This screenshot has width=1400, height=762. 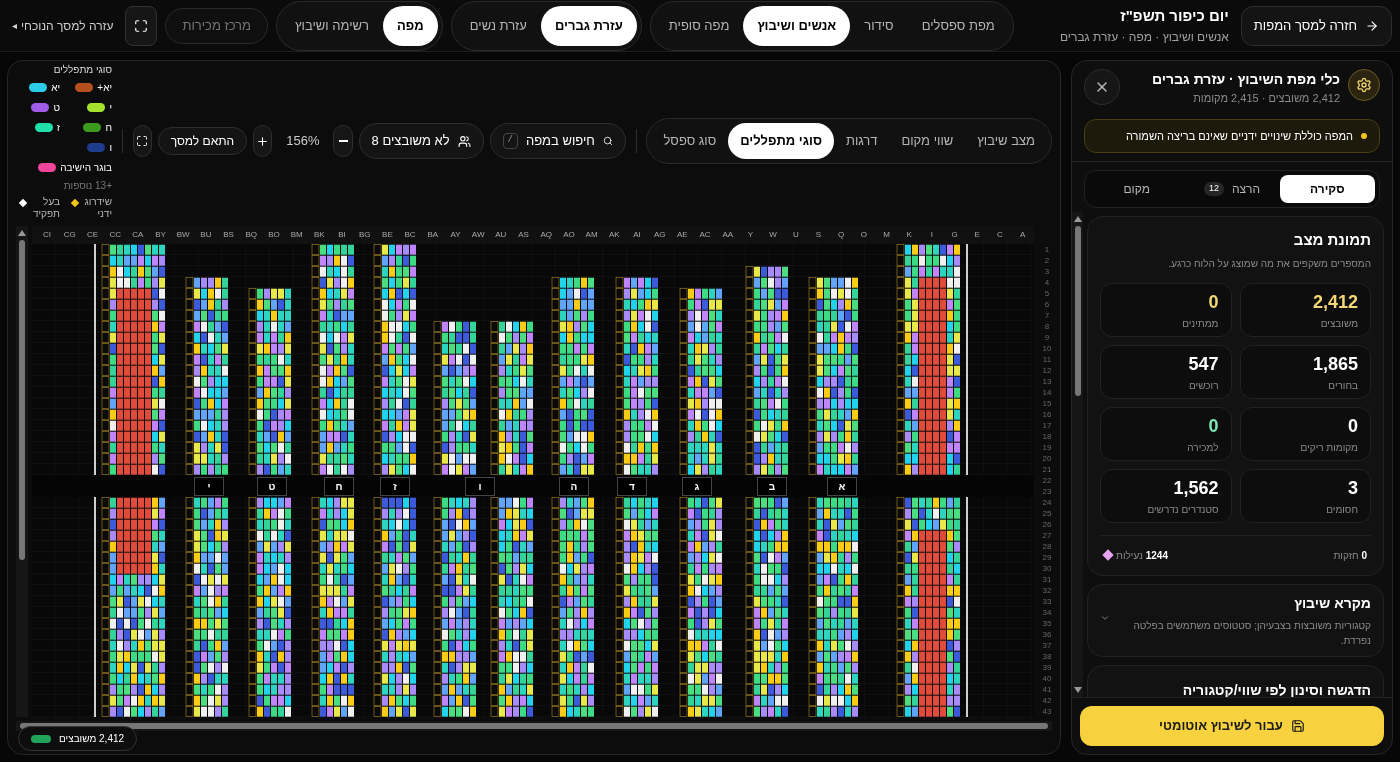 What do you see at coordinates (97, 208) in the screenshot?
I see `marker-label: שידרוג ידני` at bounding box center [97, 208].